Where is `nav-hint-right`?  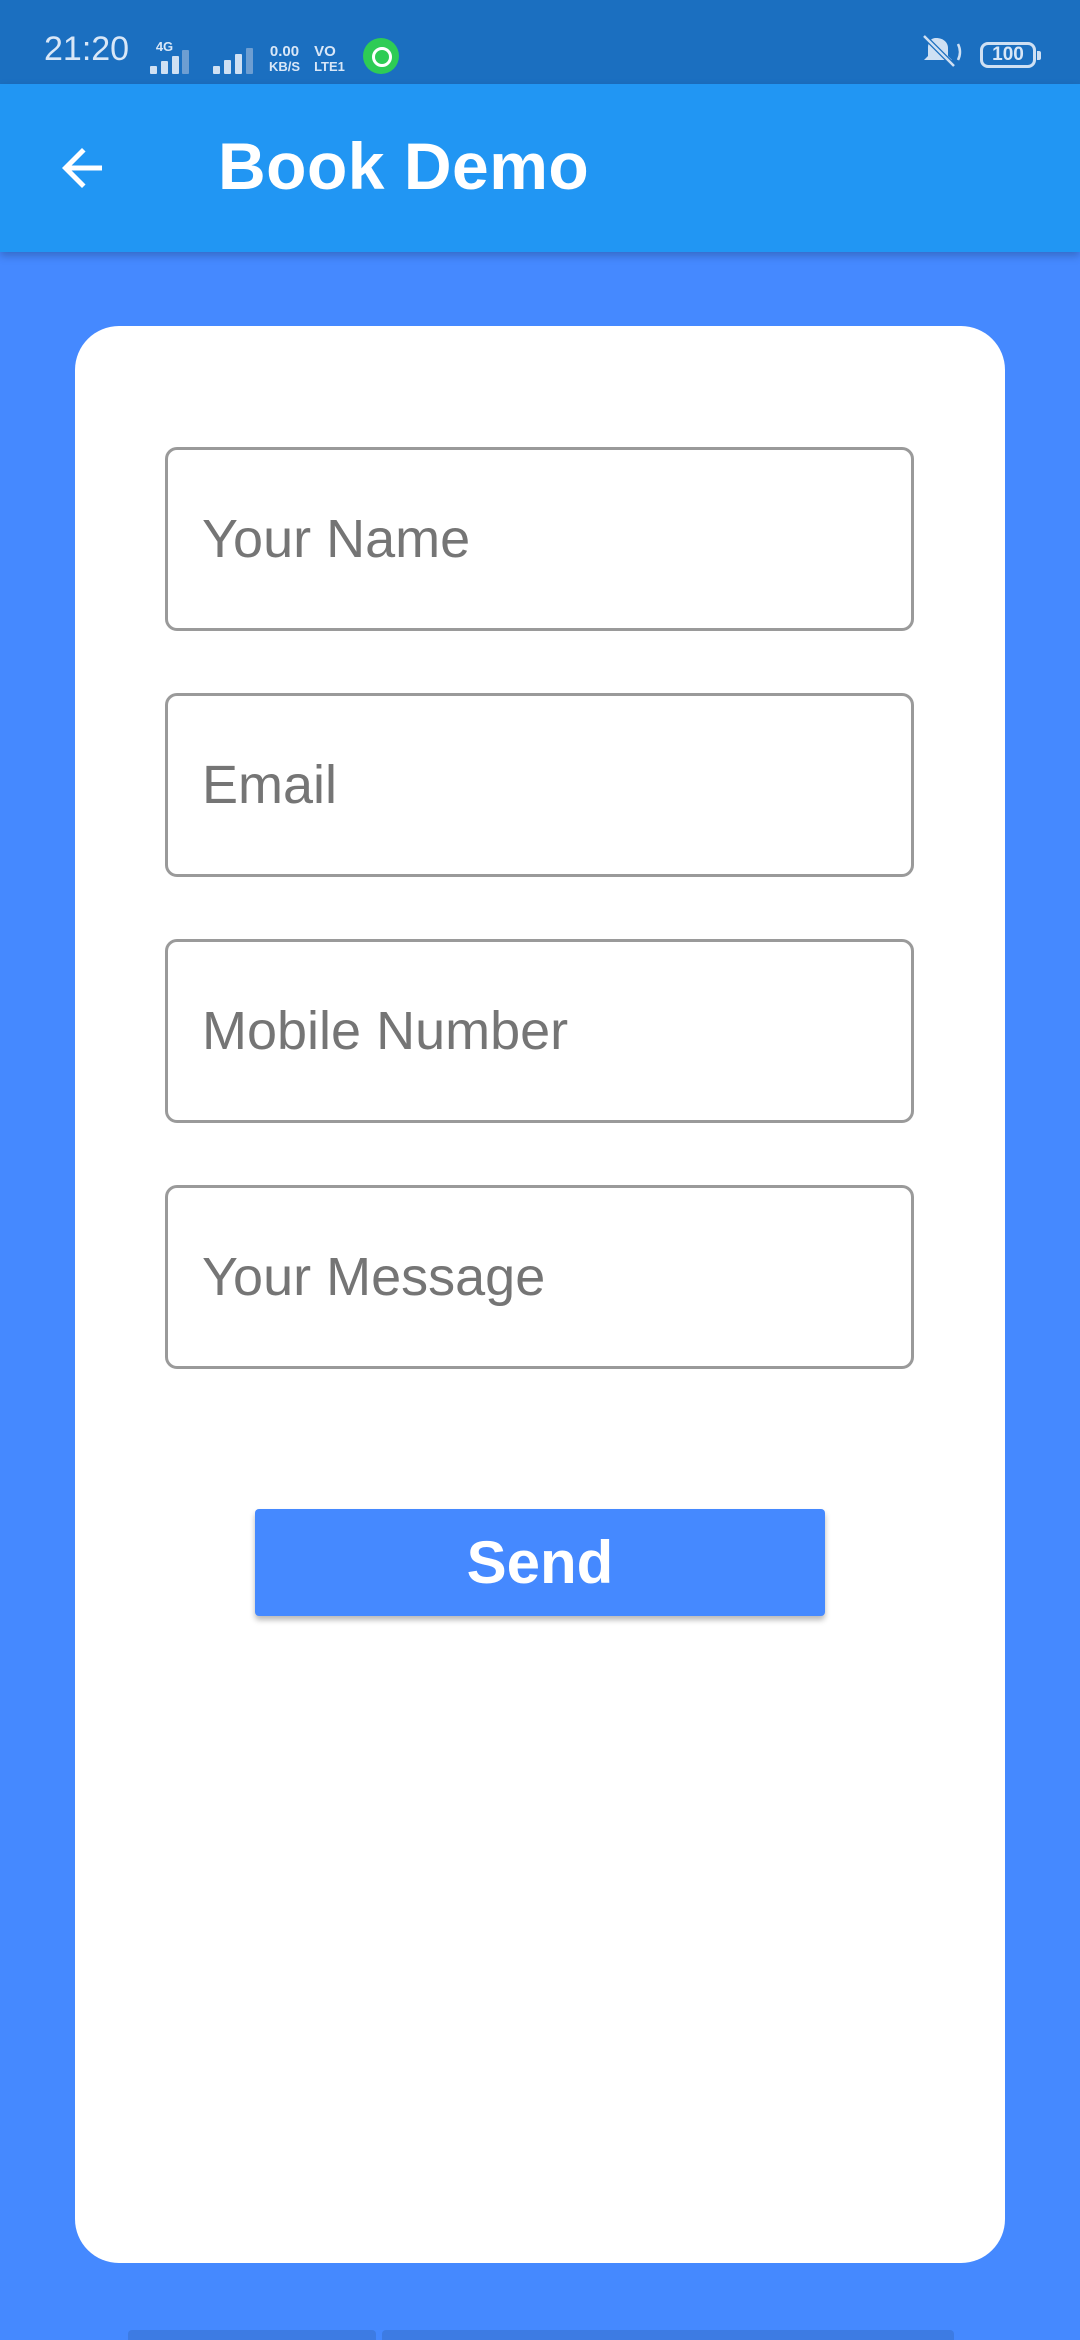
nav-hint-right is located at coordinates (668, 2335).